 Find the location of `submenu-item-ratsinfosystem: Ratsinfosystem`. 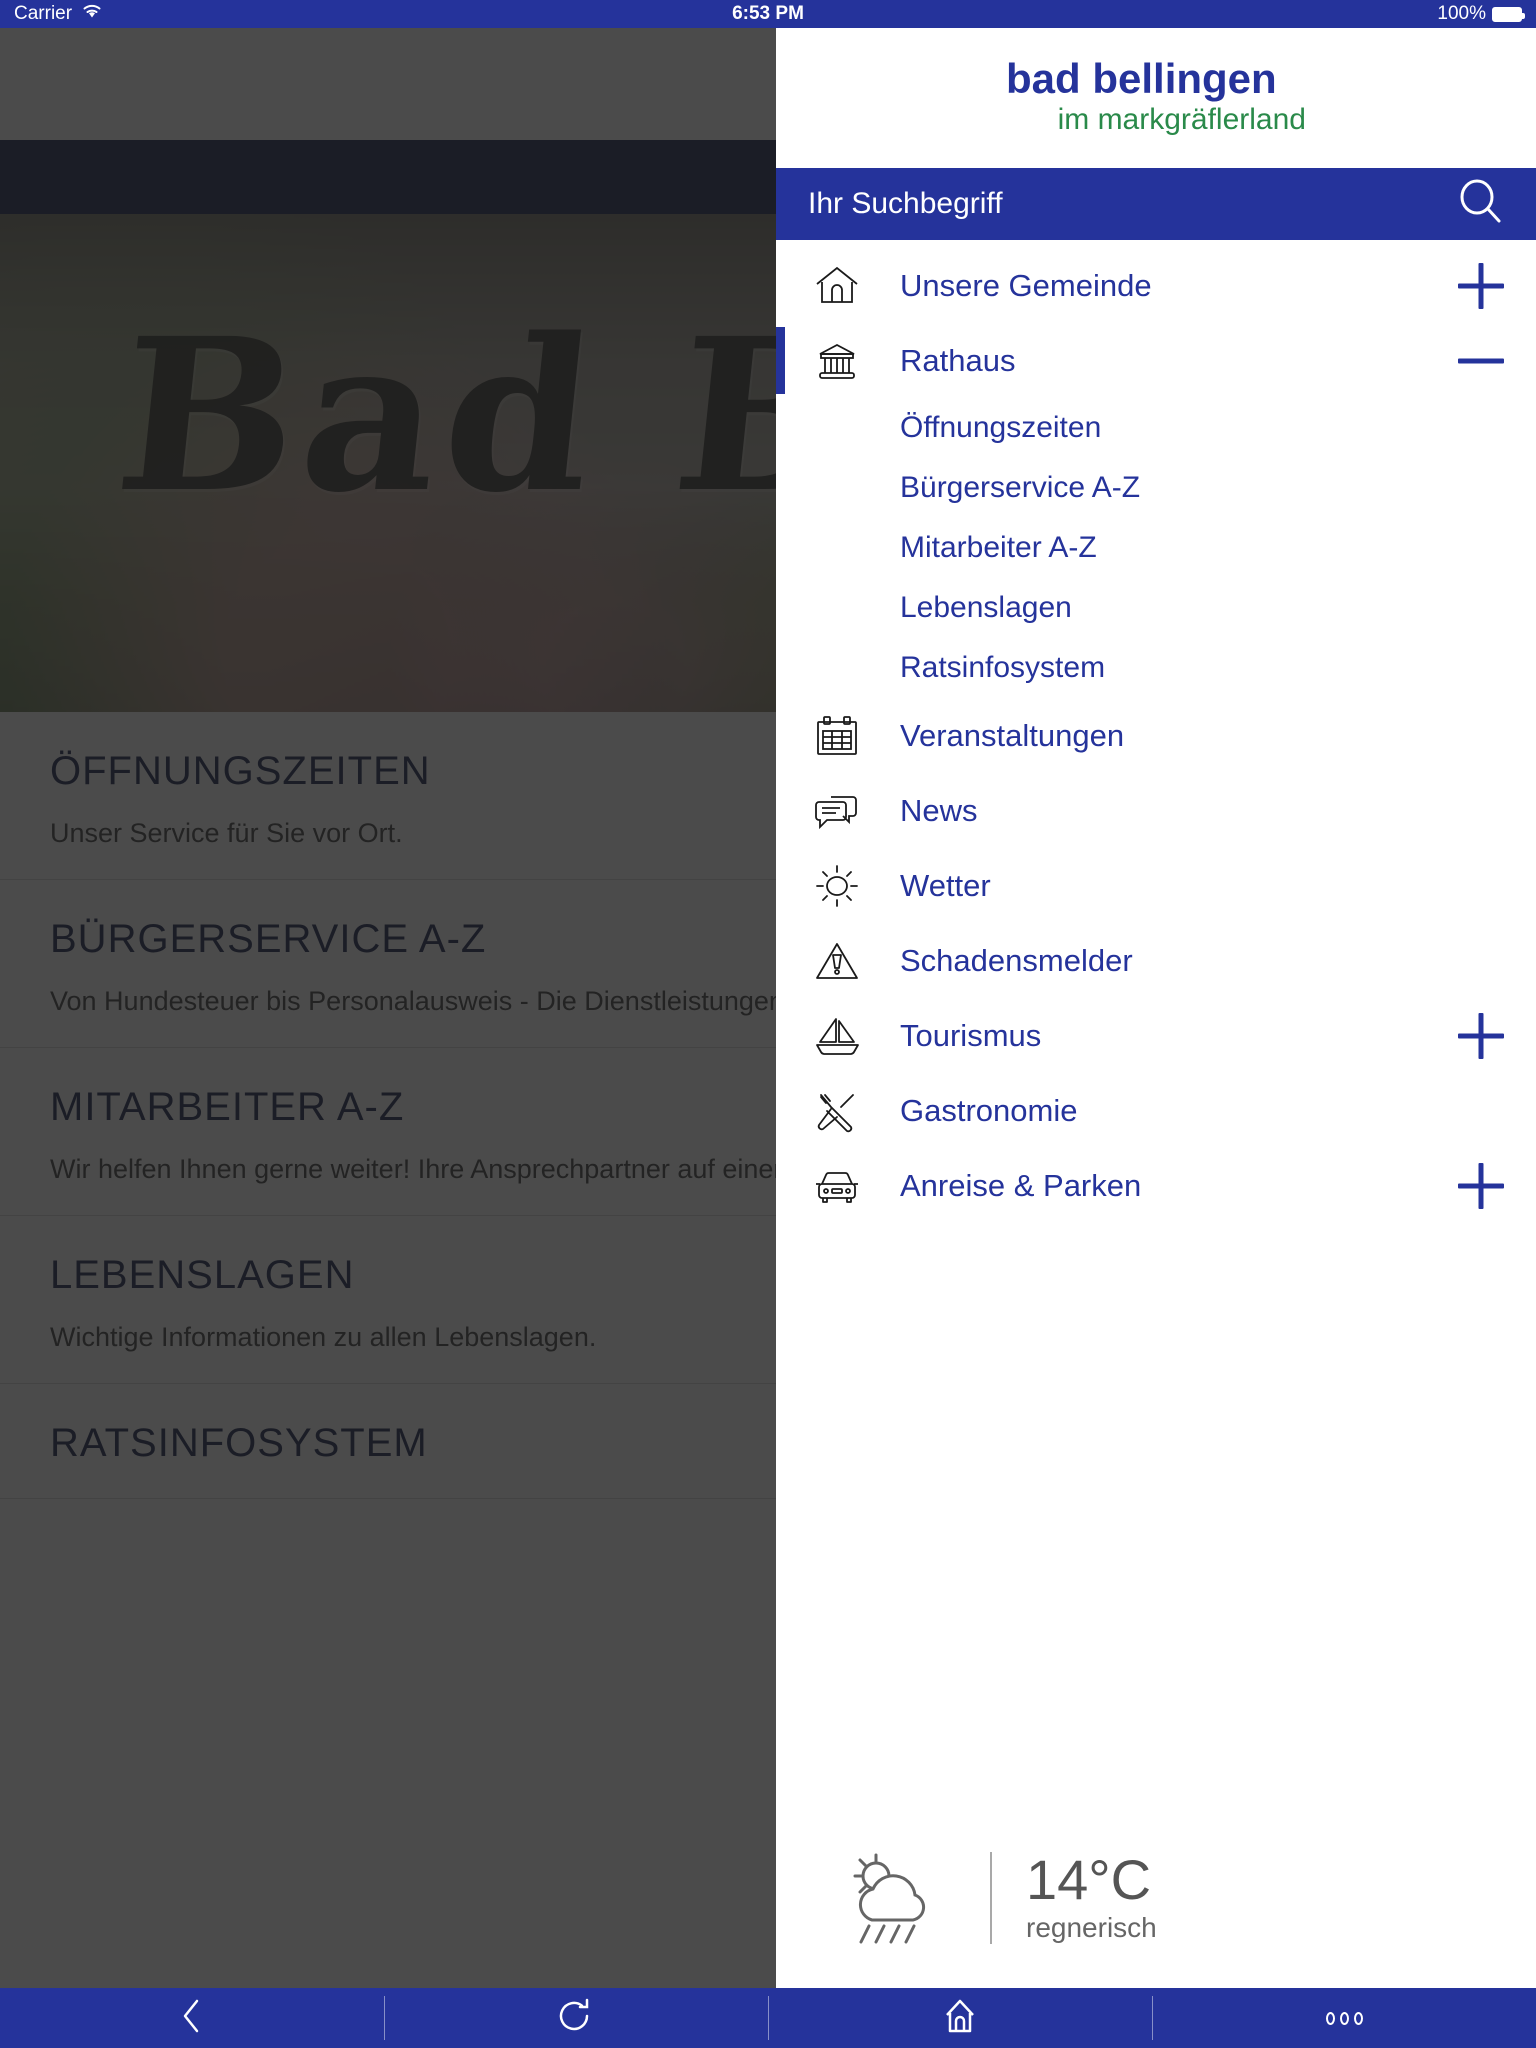

submenu-item-ratsinfosystem: Ratsinfosystem is located at coordinates (1156, 668).